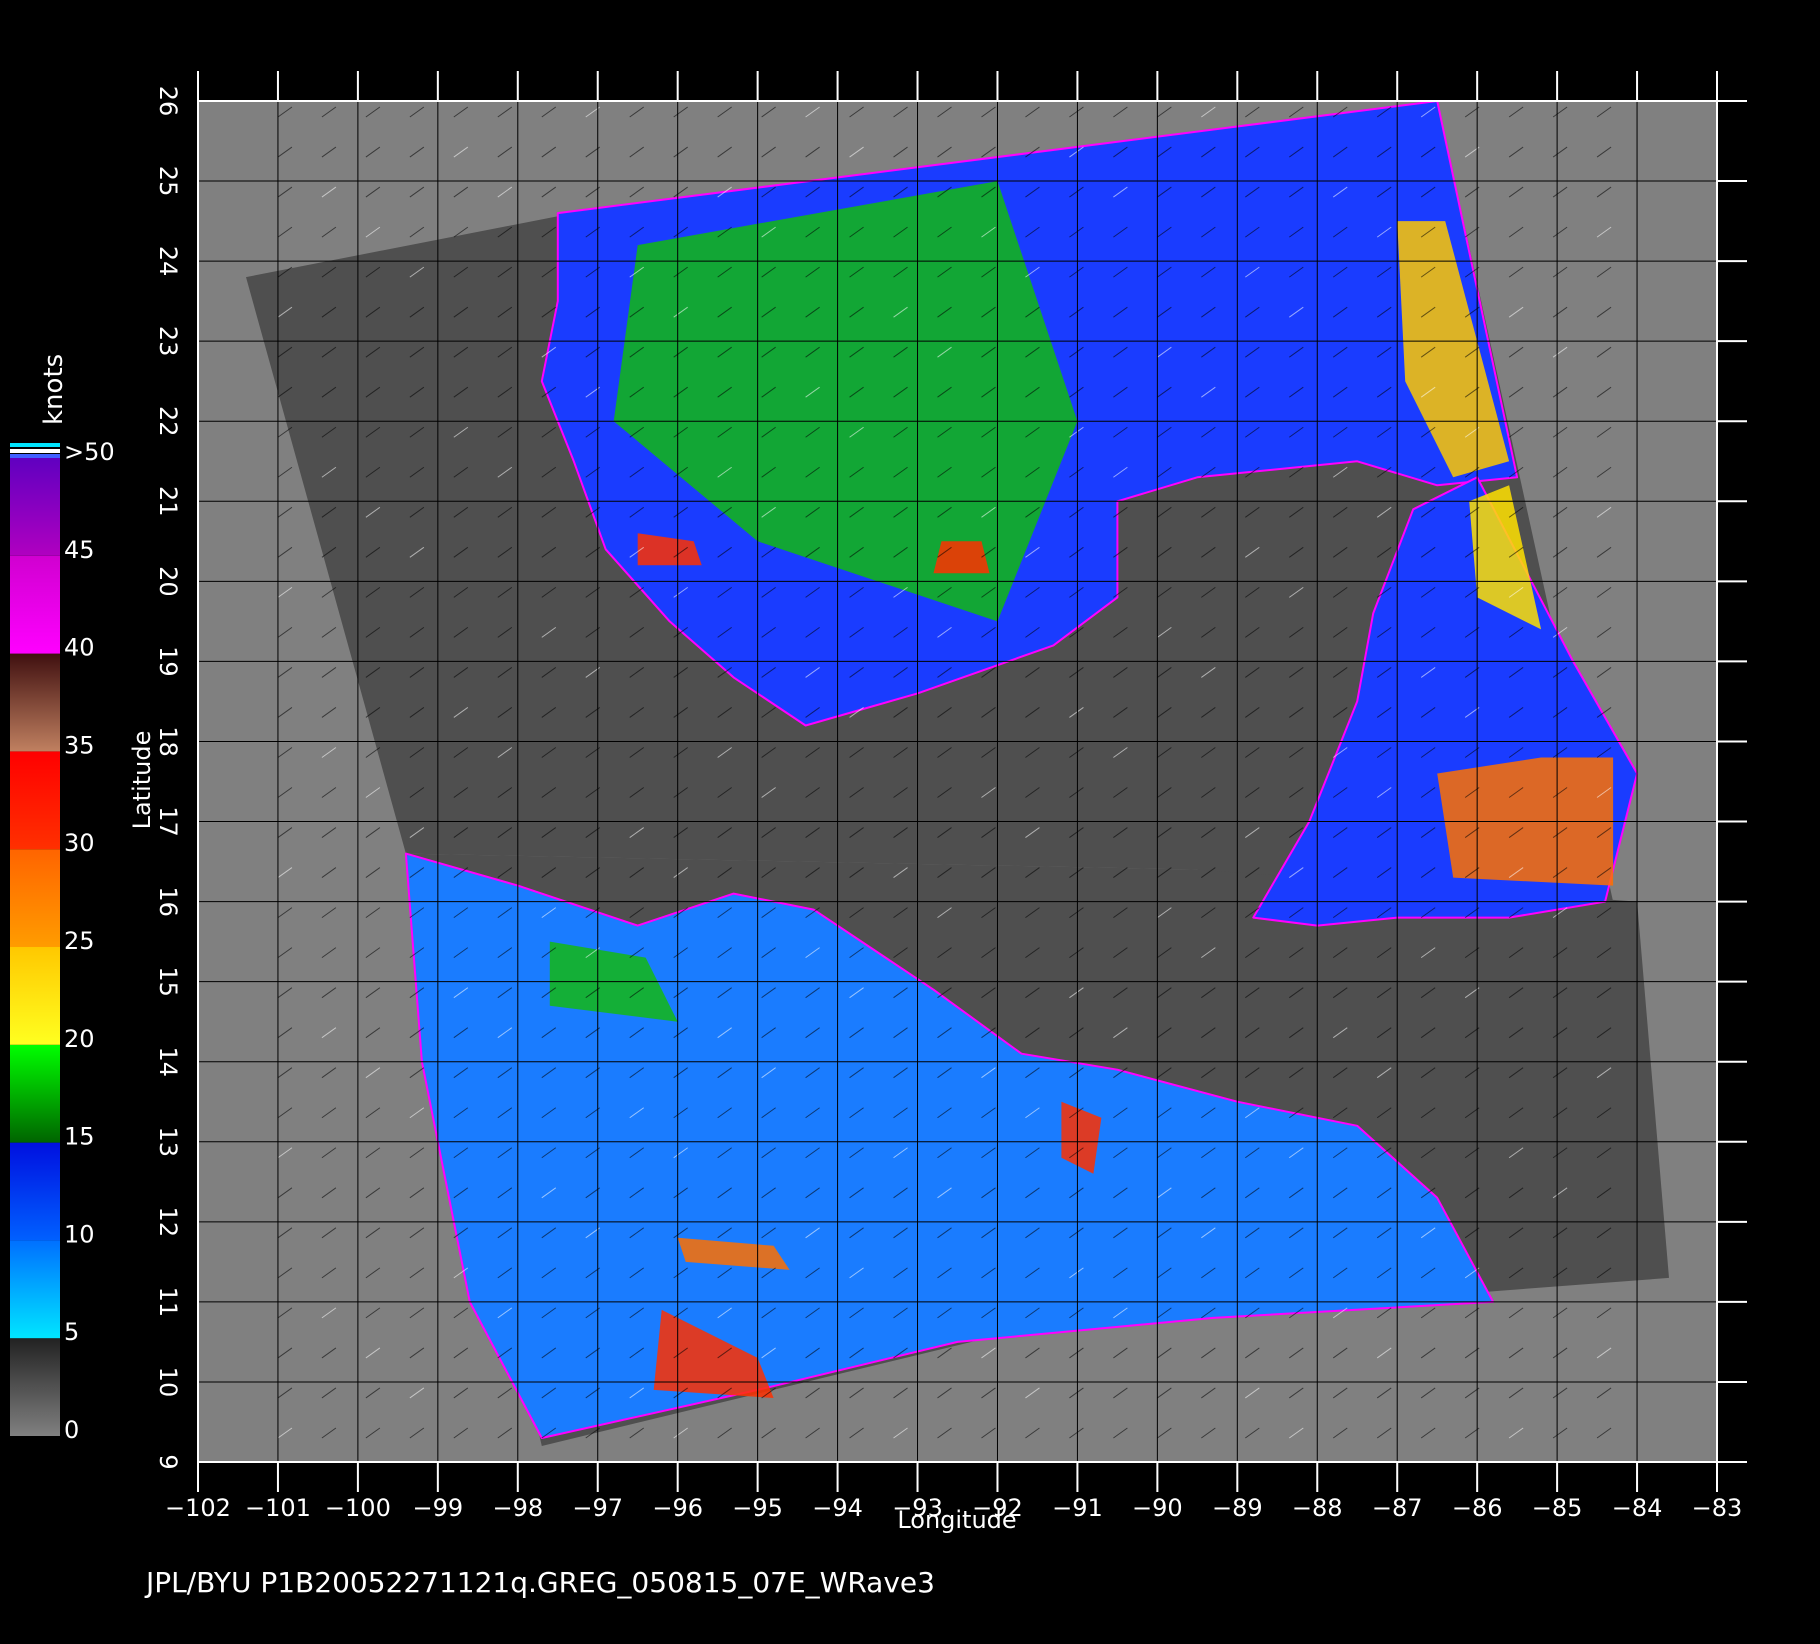  What do you see at coordinates (278, 1508) in the screenshot?
I see `x-tick-label: −101` at bounding box center [278, 1508].